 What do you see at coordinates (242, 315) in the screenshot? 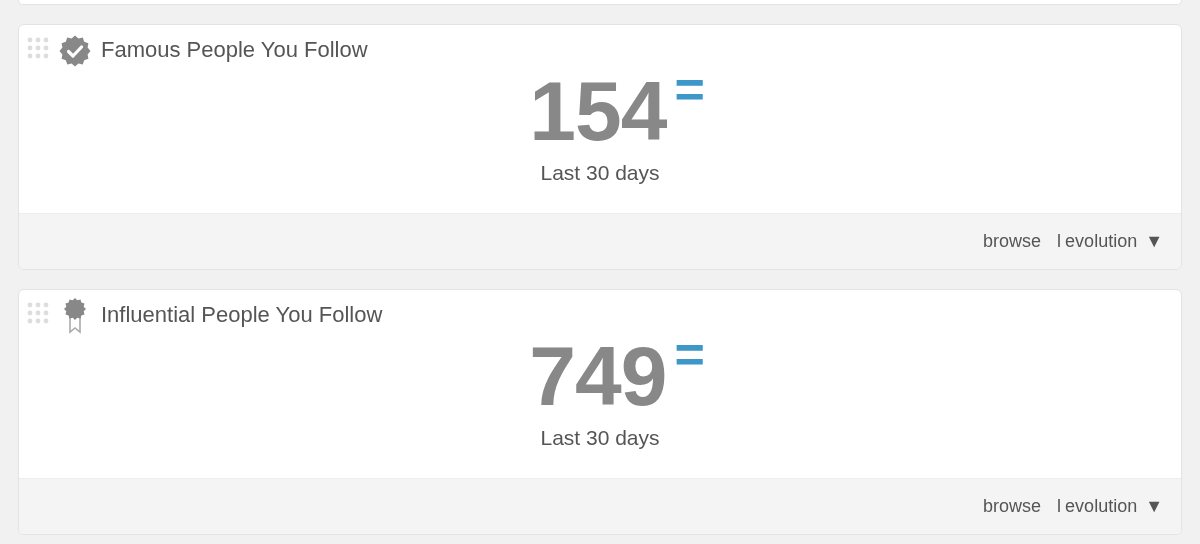
I see `widget-title: Influential People You Follow` at bounding box center [242, 315].